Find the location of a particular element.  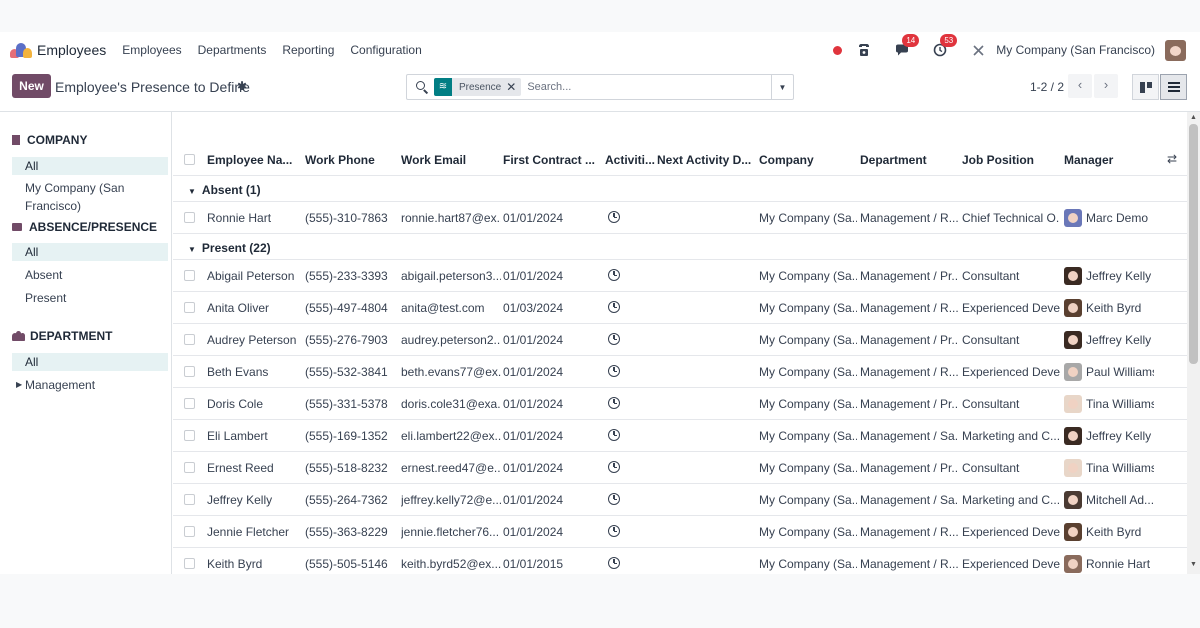

cell-contract: 01/01/2024 is located at coordinates (533, 276).